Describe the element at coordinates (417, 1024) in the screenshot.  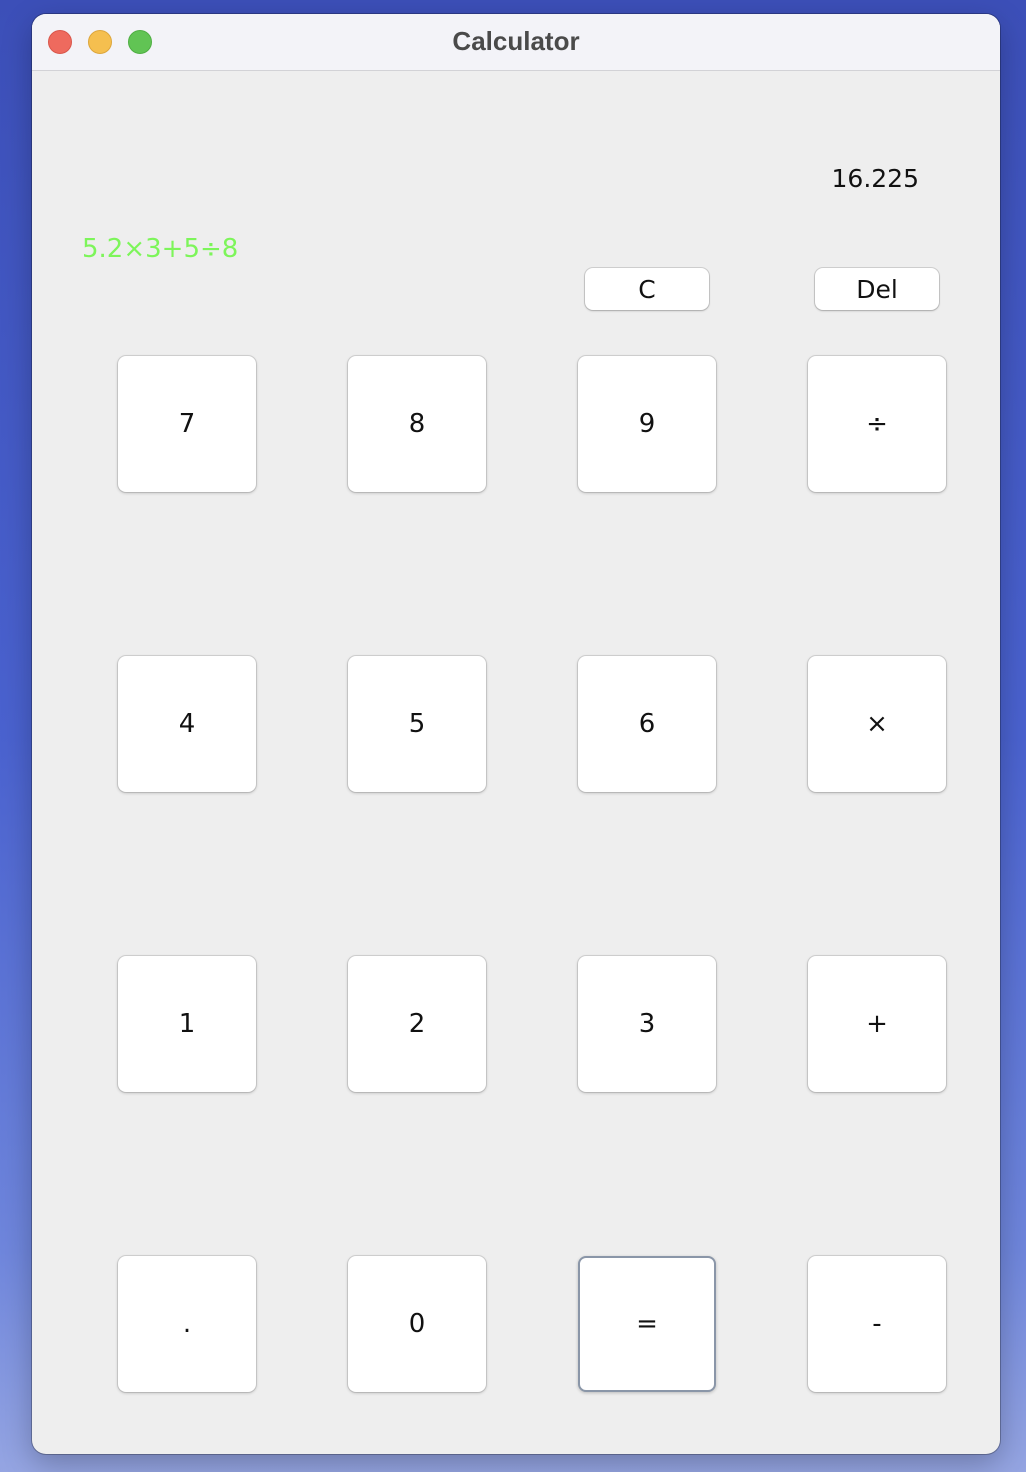
I see `key-2: 2` at that location.